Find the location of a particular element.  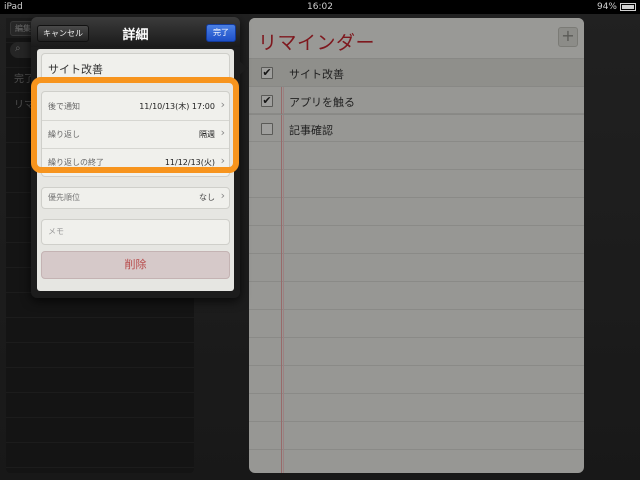

detail-row-repeat: 繰り返し 隔週 › is located at coordinates (135, 134).